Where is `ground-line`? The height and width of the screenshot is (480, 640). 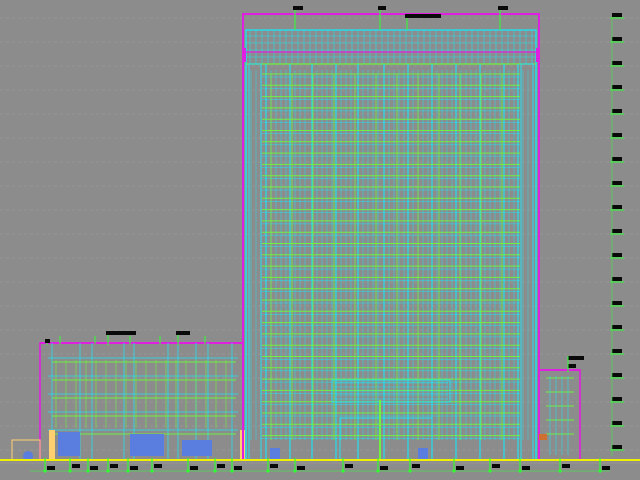 ground-line is located at coordinates (320, 461).